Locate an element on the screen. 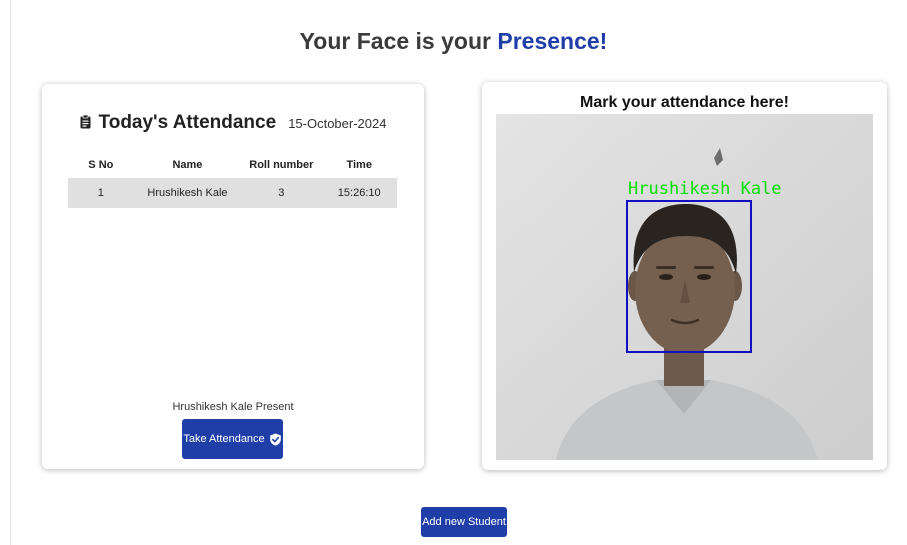 The height and width of the screenshot is (545, 907). clipboard-icon is located at coordinates (85, 122).